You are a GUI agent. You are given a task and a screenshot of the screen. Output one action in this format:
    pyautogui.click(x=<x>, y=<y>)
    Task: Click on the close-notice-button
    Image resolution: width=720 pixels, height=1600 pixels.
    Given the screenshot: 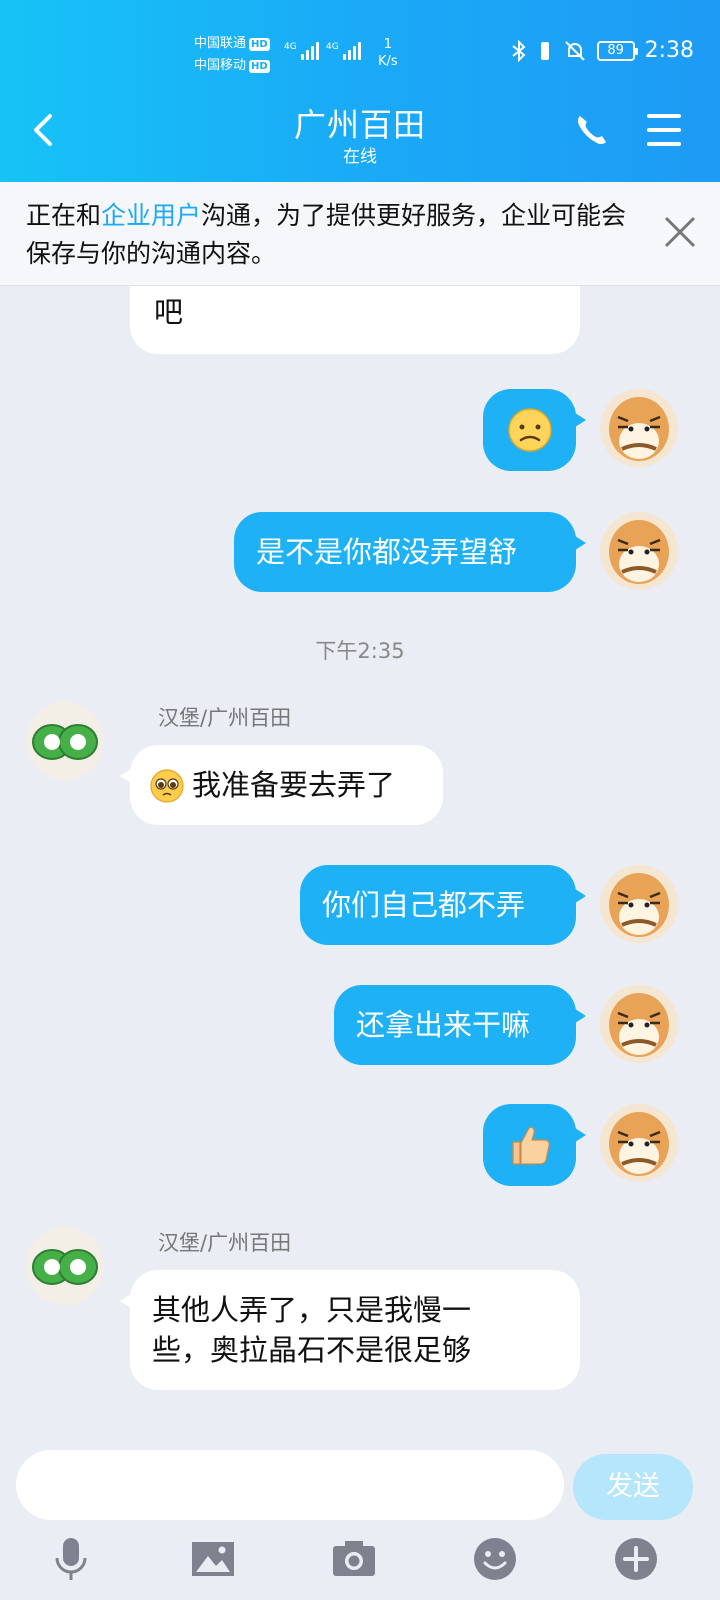 What is the action you would take?
    pyautogui.click(x=680, y=232)
    